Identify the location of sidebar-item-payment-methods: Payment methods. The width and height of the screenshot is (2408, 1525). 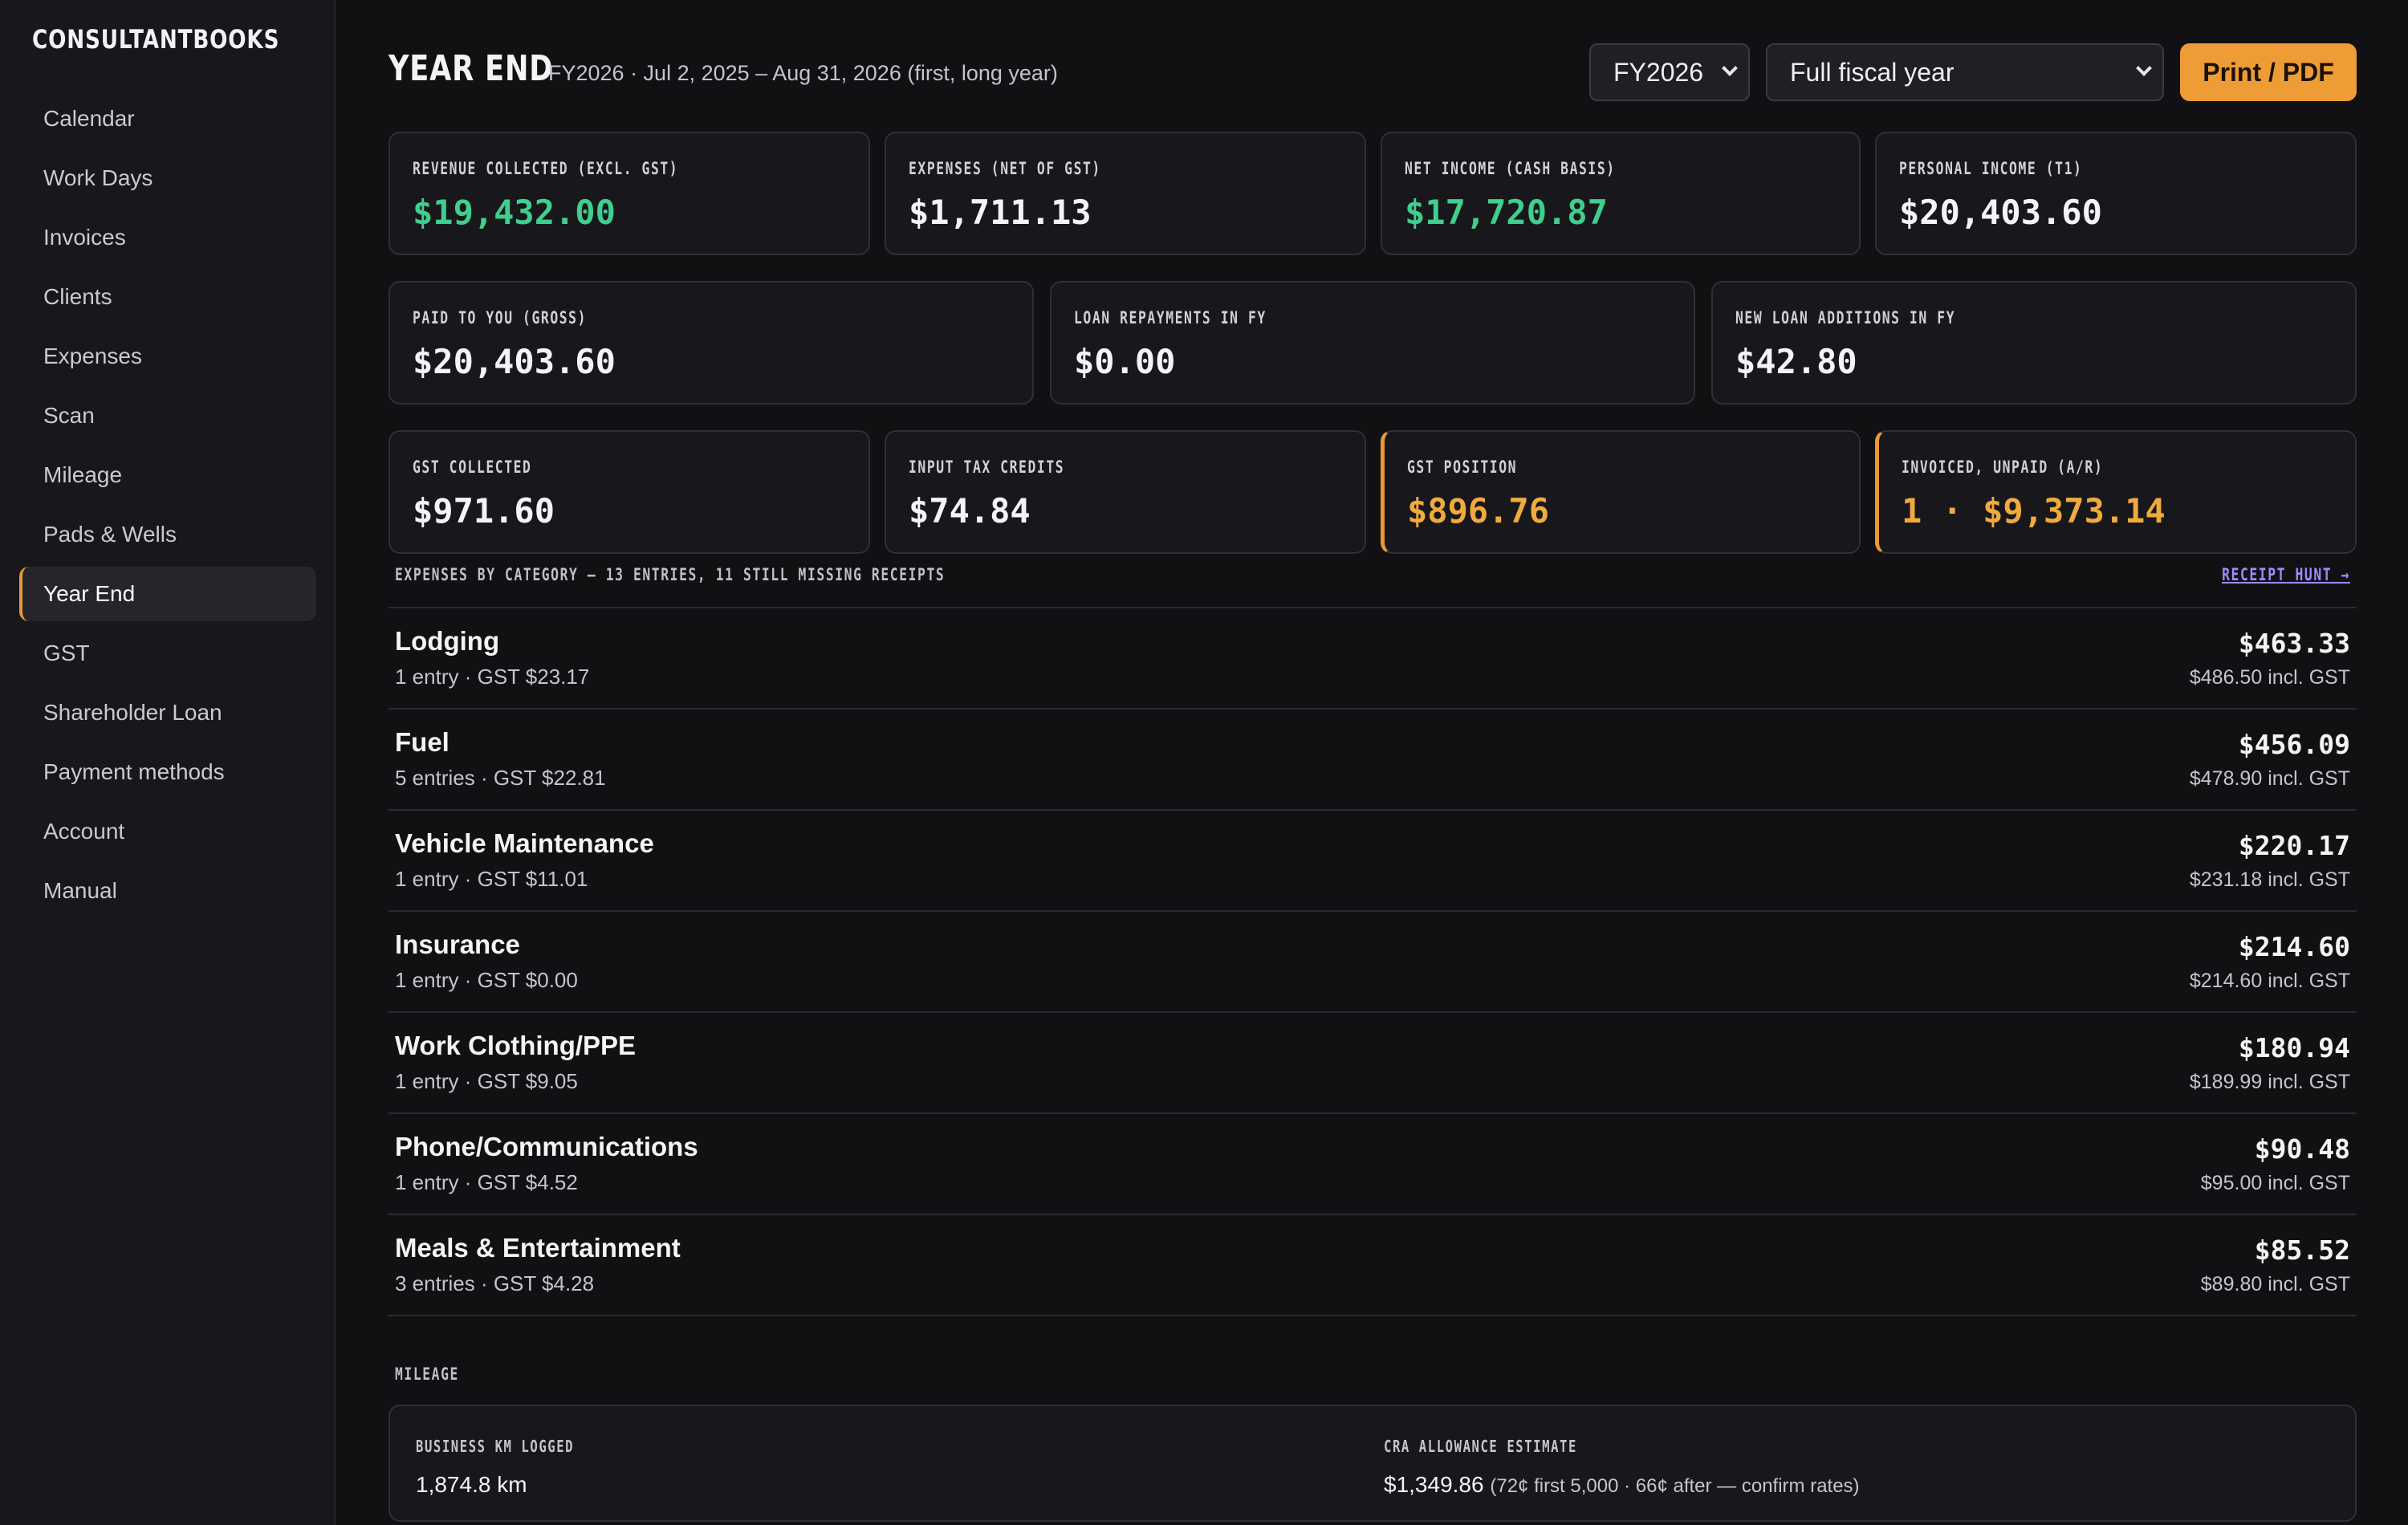
(167, 772).